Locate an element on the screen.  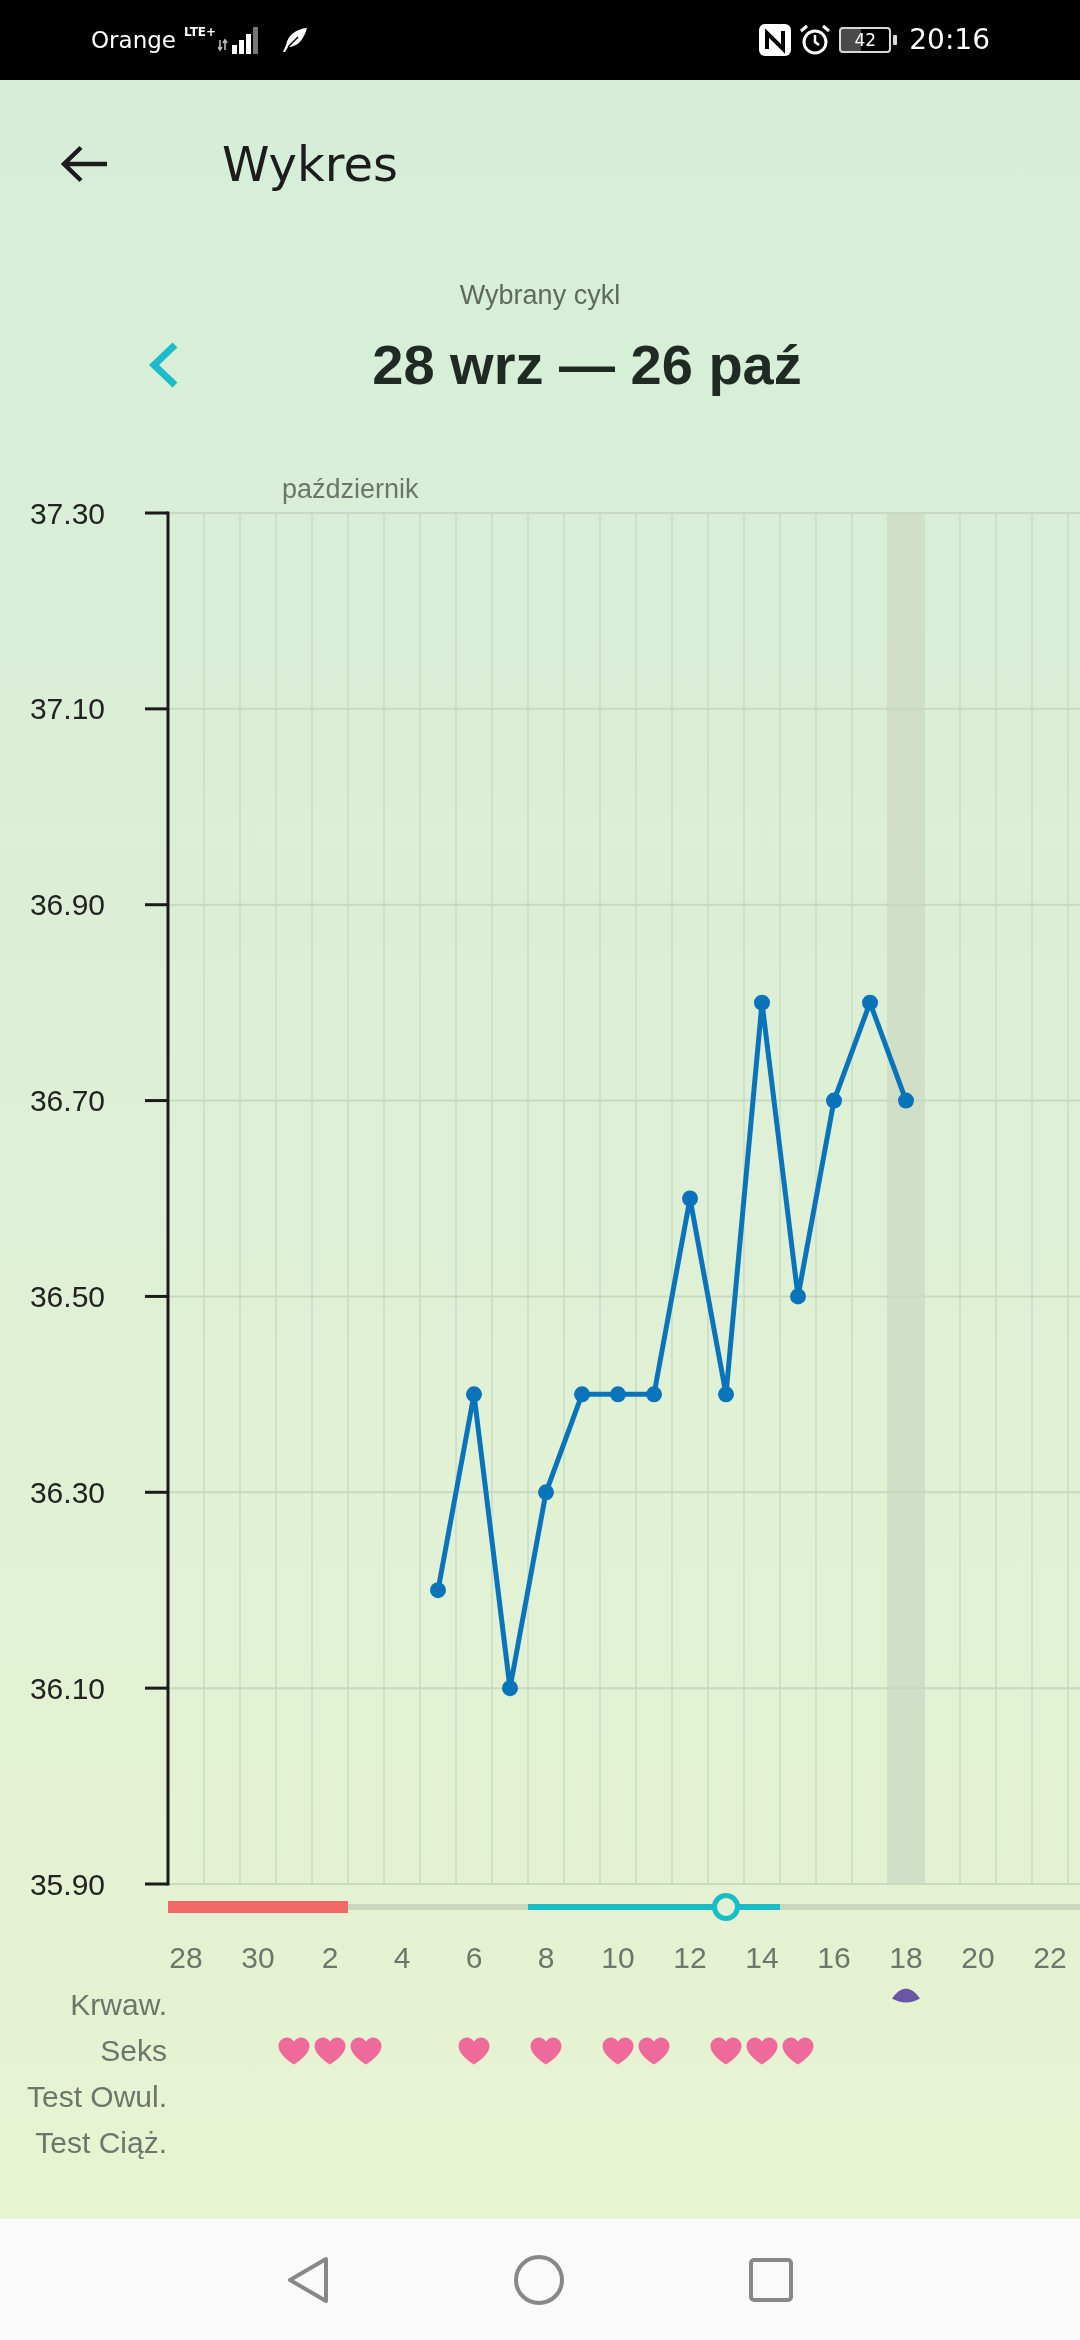
y-axis-label: 36.10 is located at coordinates (67, 1688).